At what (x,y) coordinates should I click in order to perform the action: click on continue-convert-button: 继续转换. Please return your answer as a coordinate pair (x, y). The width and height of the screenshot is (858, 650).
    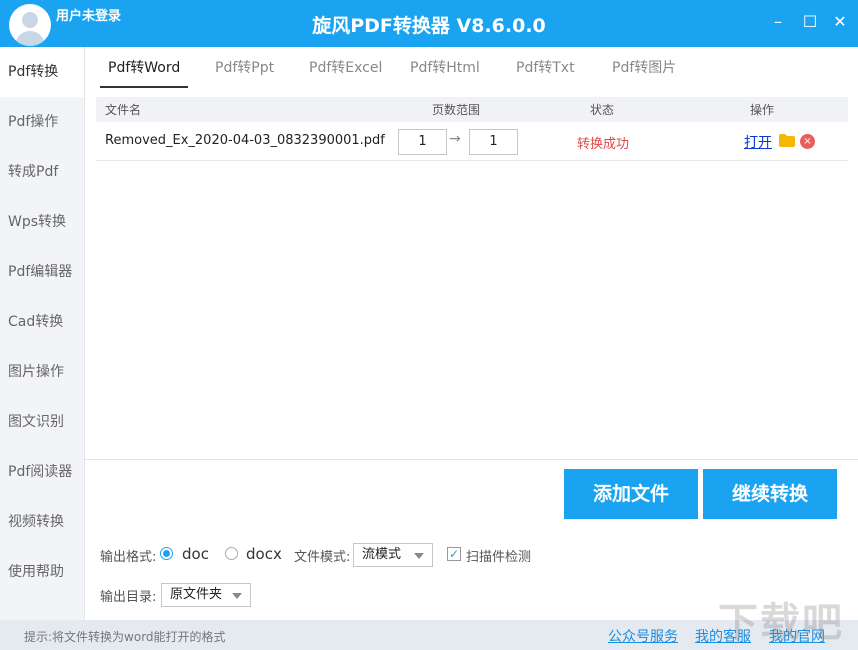
    Looking at the image, I should click on (770, 494).